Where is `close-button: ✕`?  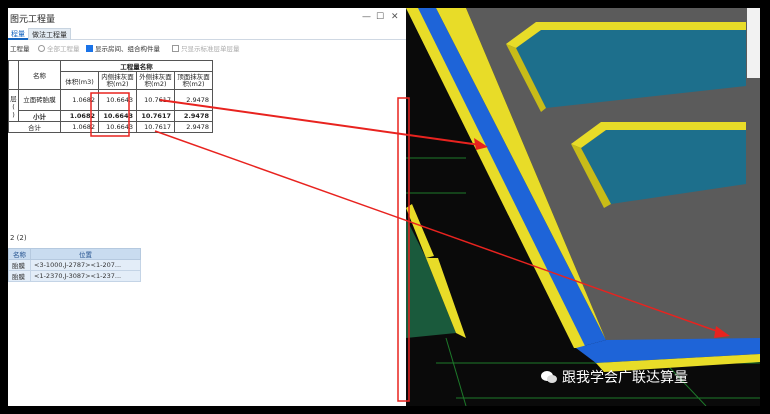
close-button: ✕ is located at coordinates (395, 17).